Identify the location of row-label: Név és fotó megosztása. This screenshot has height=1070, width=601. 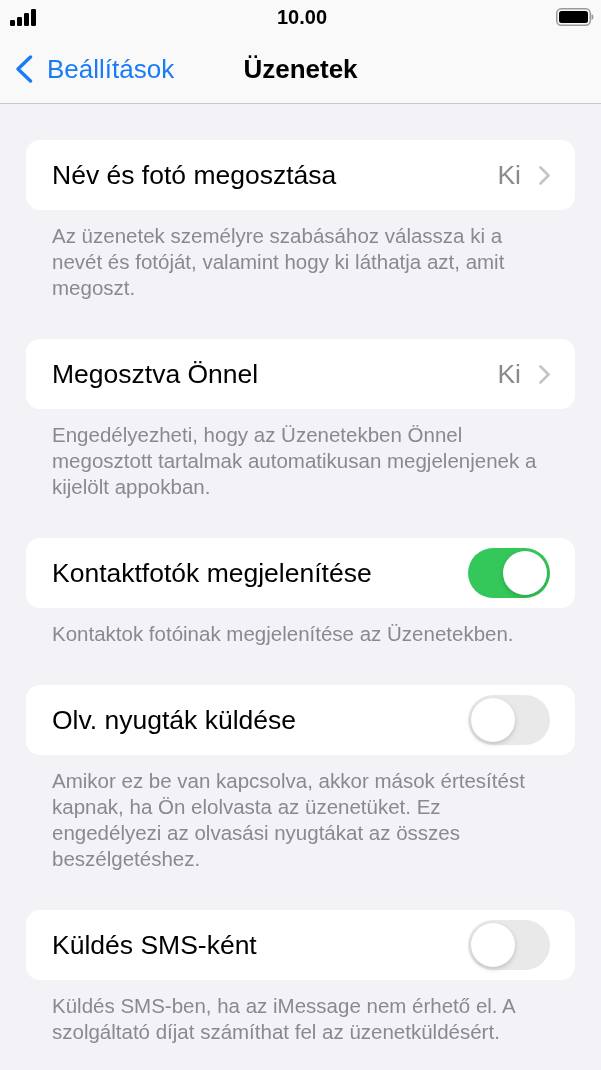
(195, 175).